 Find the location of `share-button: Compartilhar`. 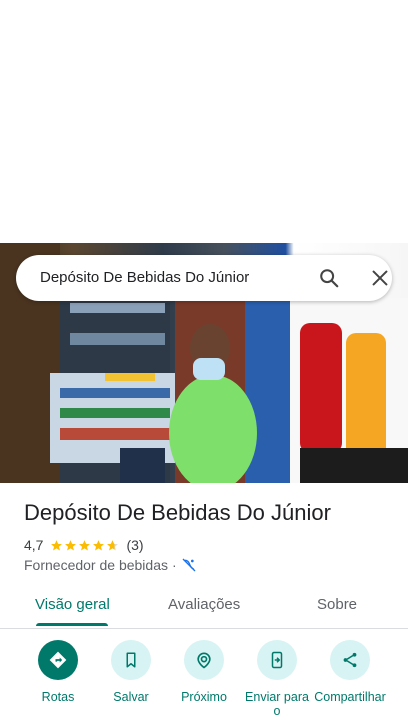

share-button: Compartilhar is located at coordinates (350, 672).